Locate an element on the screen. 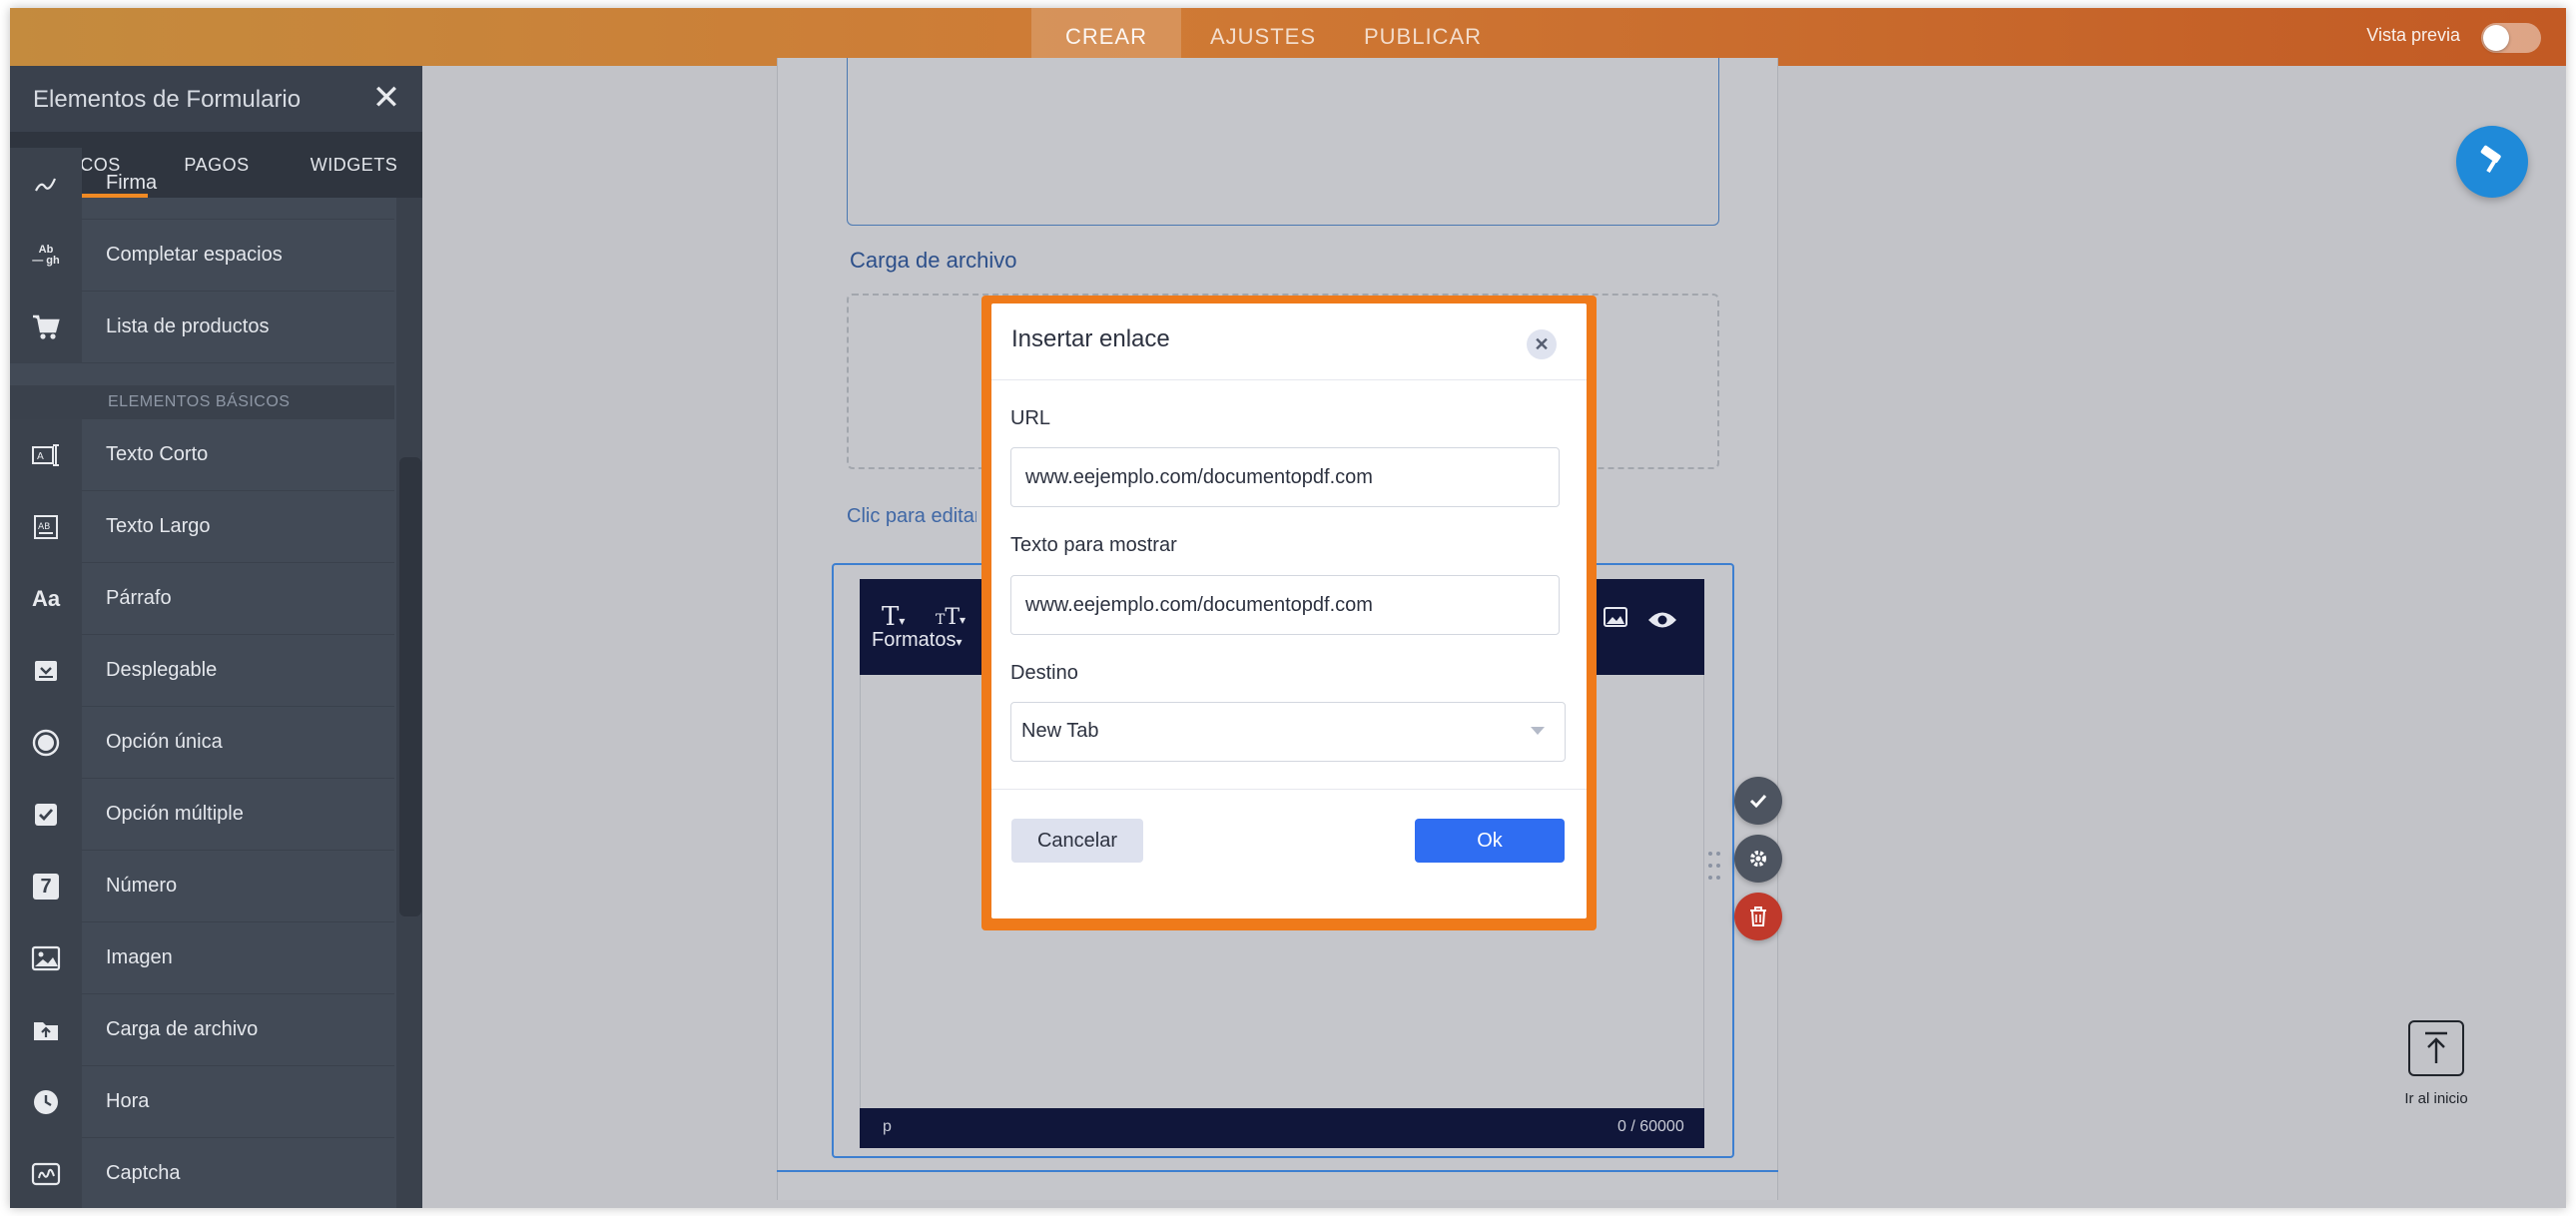 The image size is (2576, 1216). long-text-field is located at coordinates (1283, 142).